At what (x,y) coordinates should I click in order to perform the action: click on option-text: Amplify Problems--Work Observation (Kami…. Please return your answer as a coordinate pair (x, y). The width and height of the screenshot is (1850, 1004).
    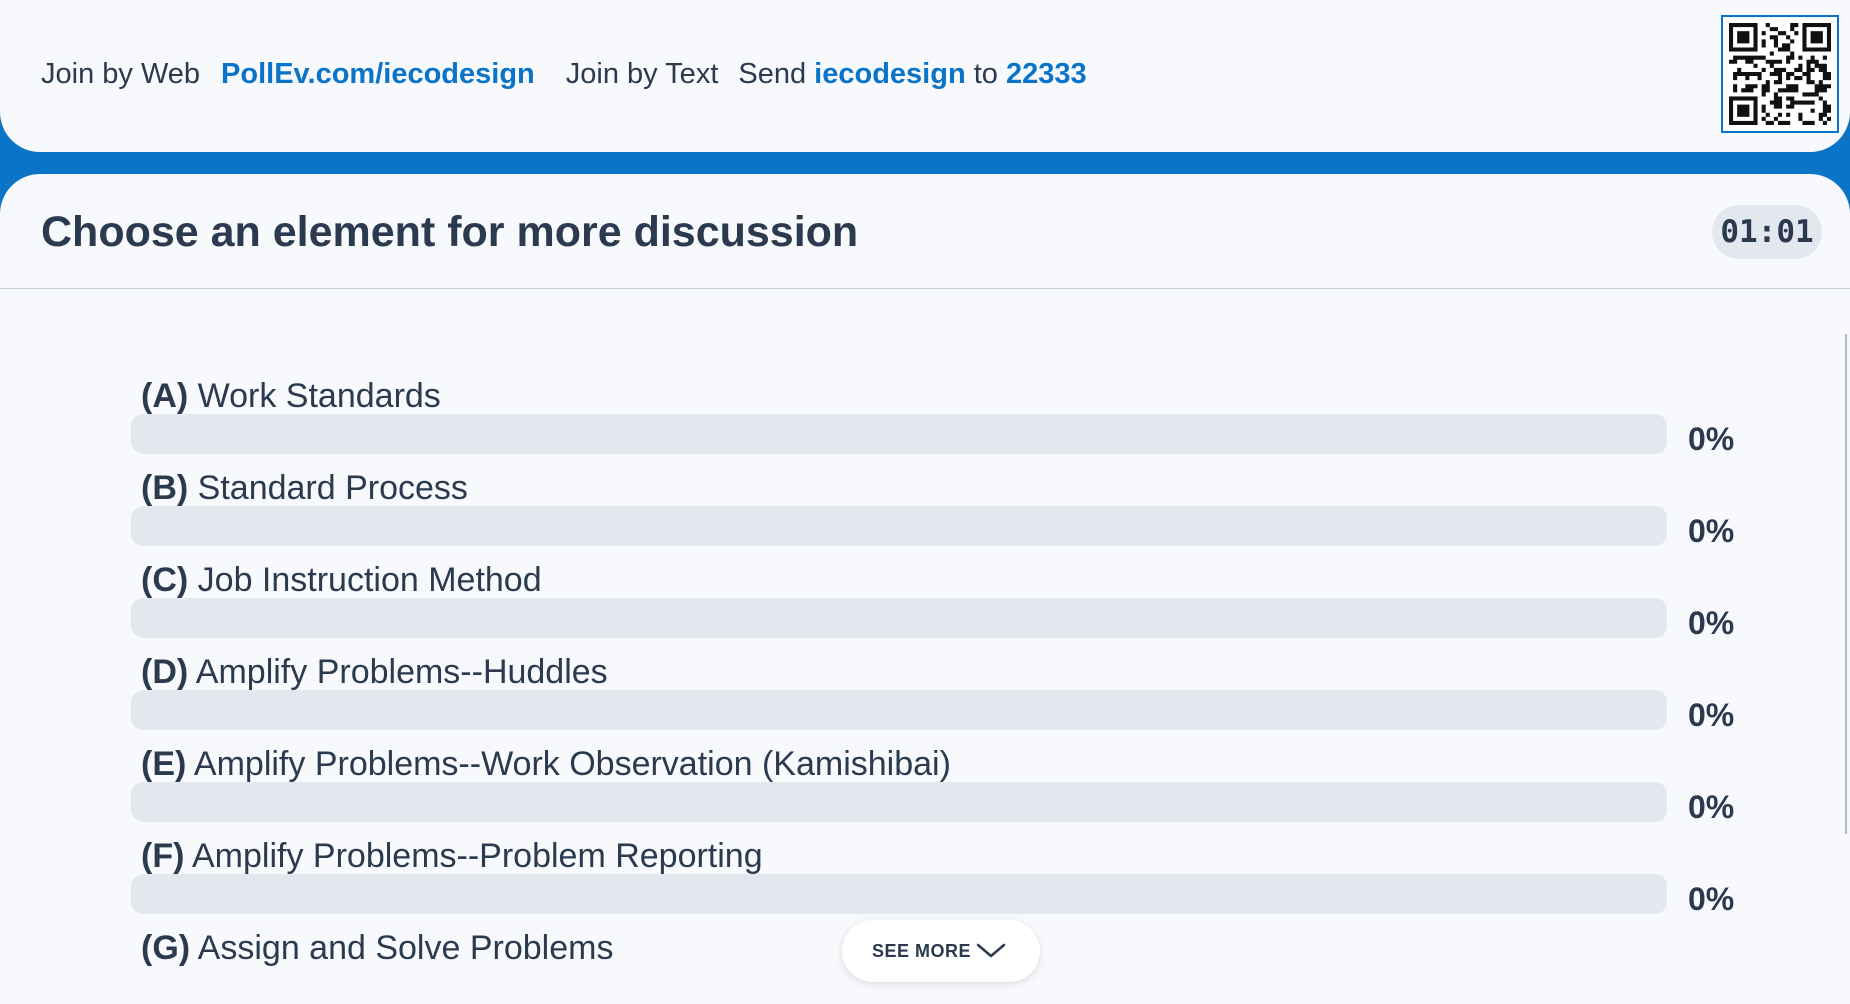
    Looking at the image, I should click on (572, 764).